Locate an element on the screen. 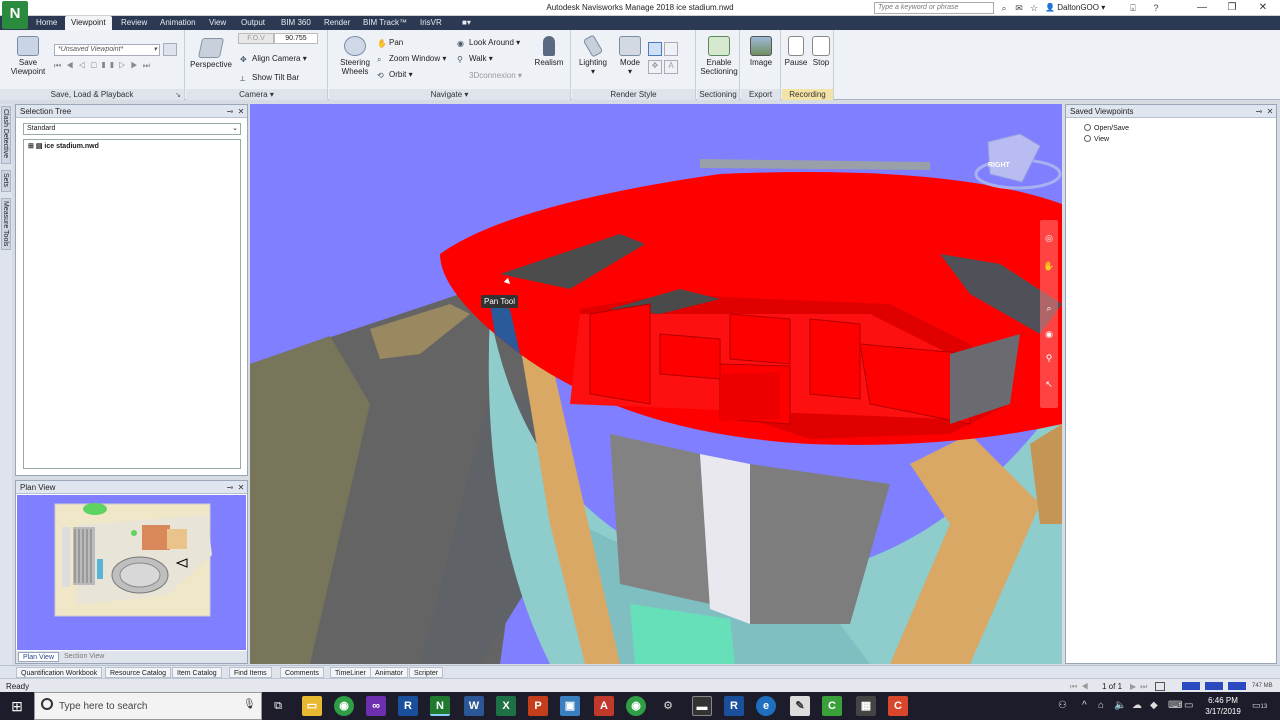  chrome-alt-icon: ◉ is located at coordinates (636, 706).